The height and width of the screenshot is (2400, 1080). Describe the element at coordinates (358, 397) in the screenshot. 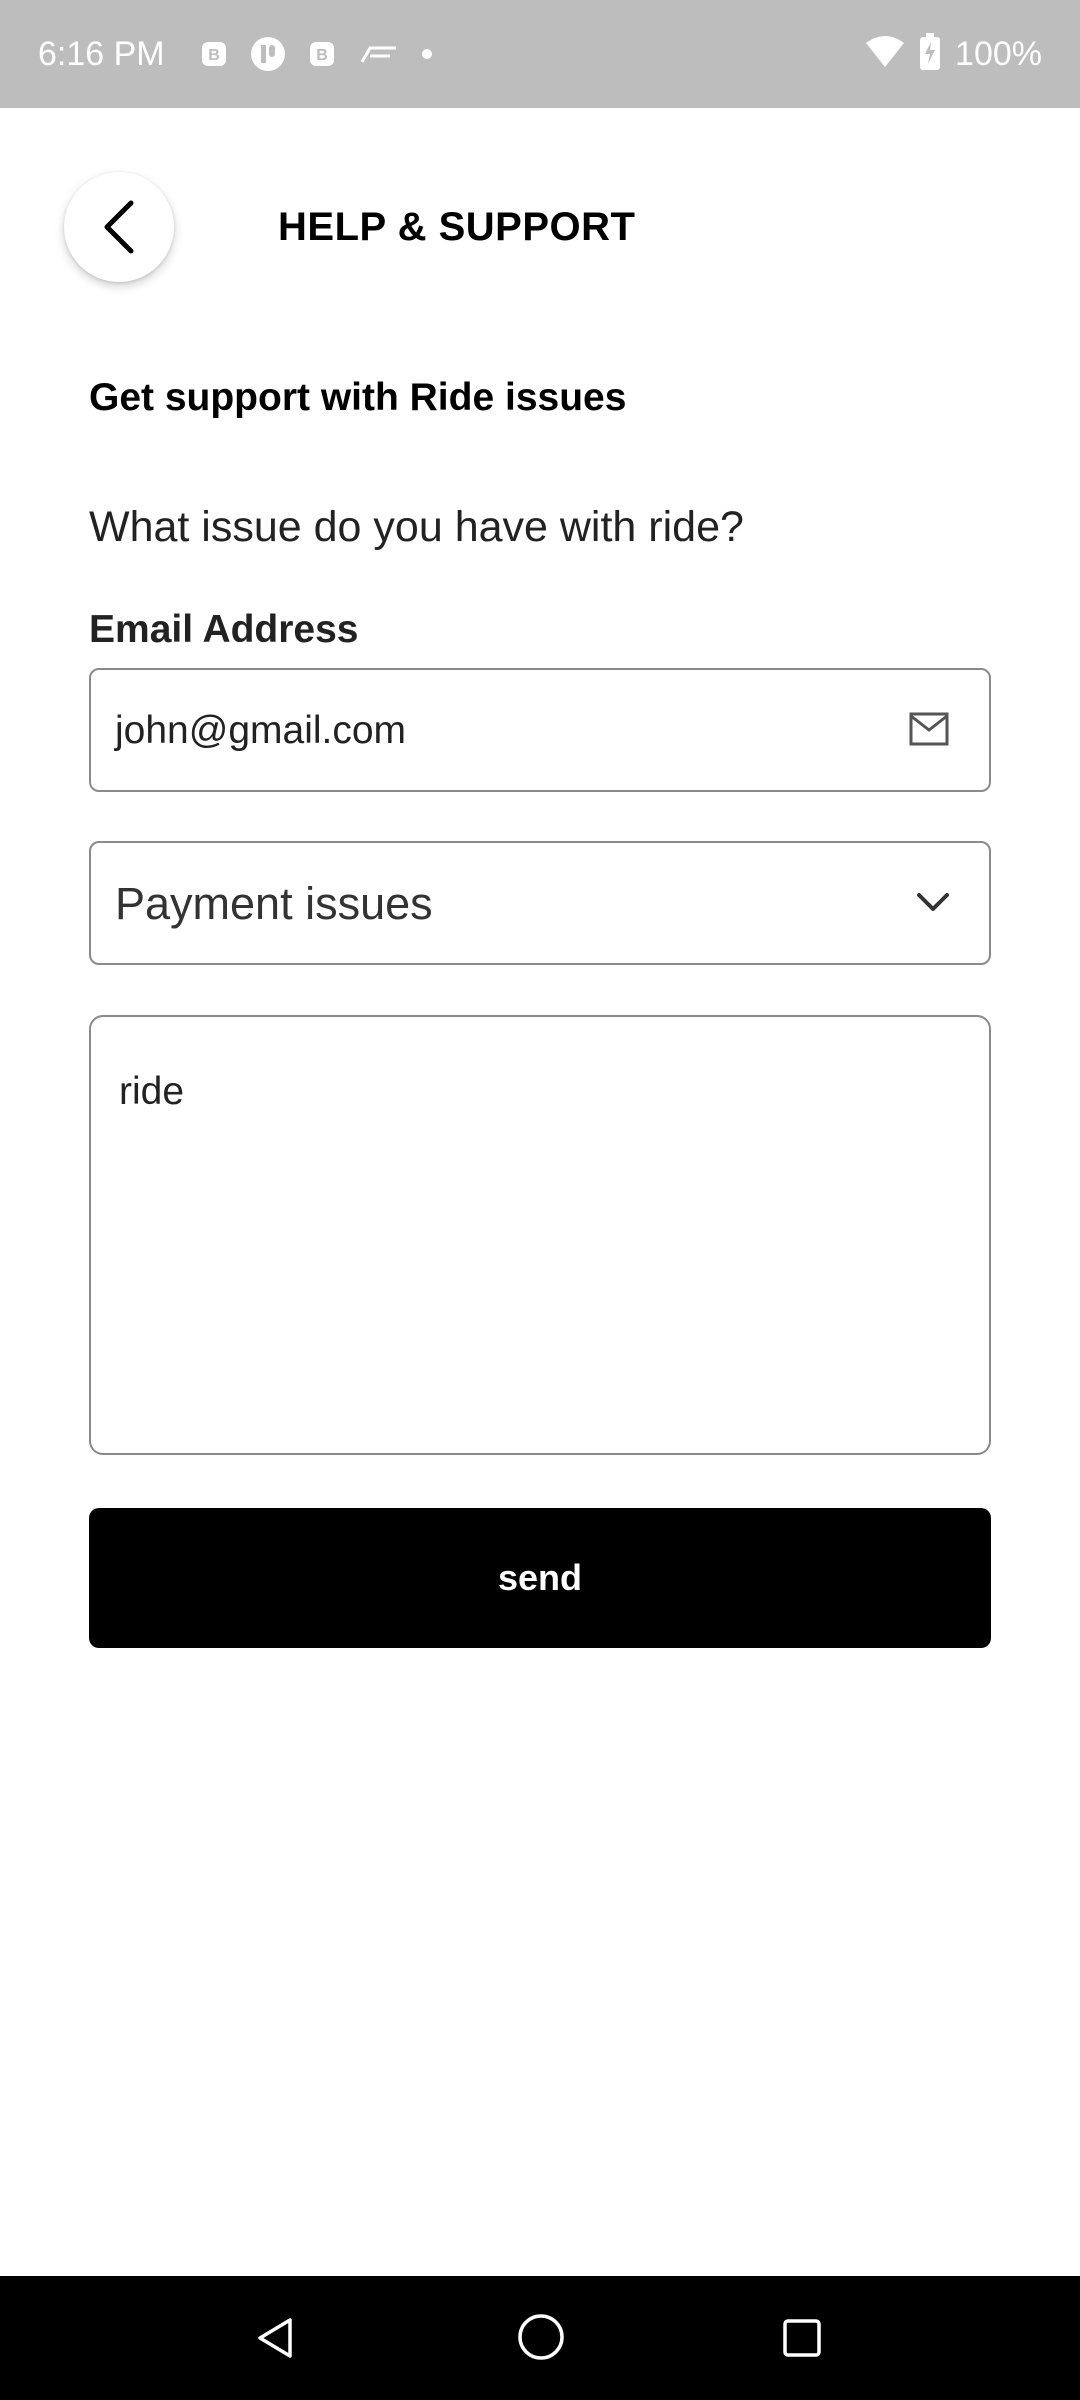

I see `section-heading: Get support with Ride issues` at that location.